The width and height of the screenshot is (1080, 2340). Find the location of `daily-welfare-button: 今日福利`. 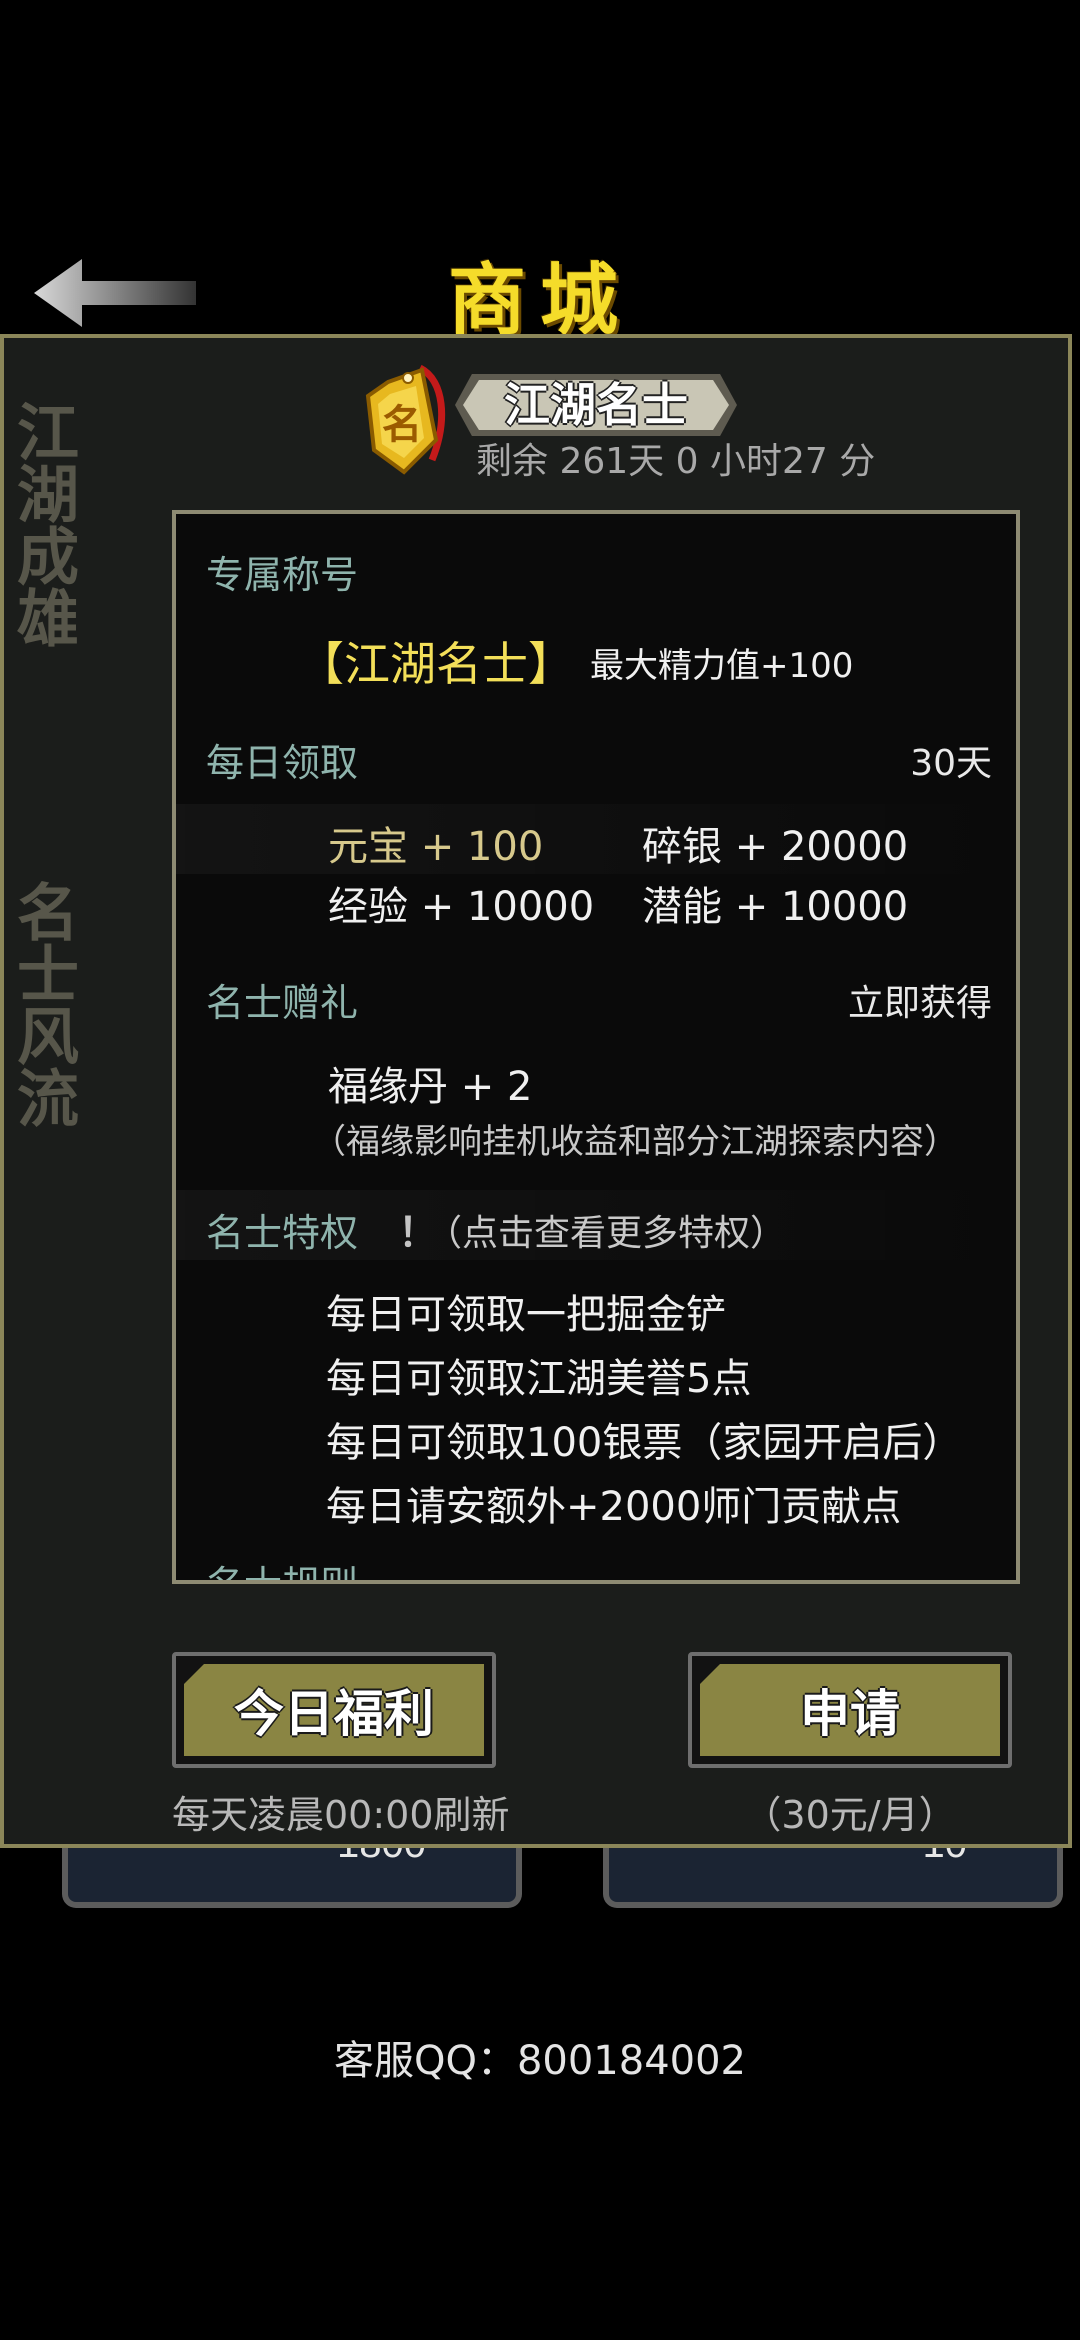

daily-welfare-button: 今日福利 is located at coordinates (334, 1710).